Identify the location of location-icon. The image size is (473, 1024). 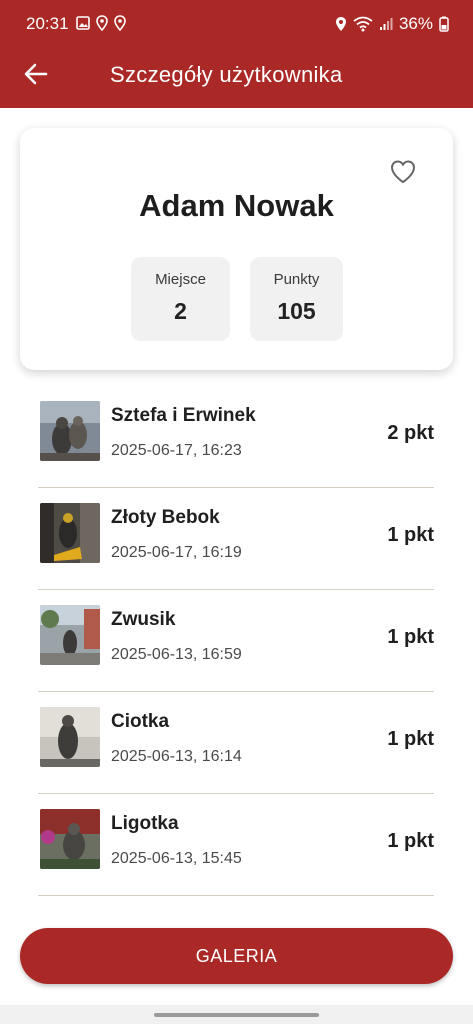
(340, 24).